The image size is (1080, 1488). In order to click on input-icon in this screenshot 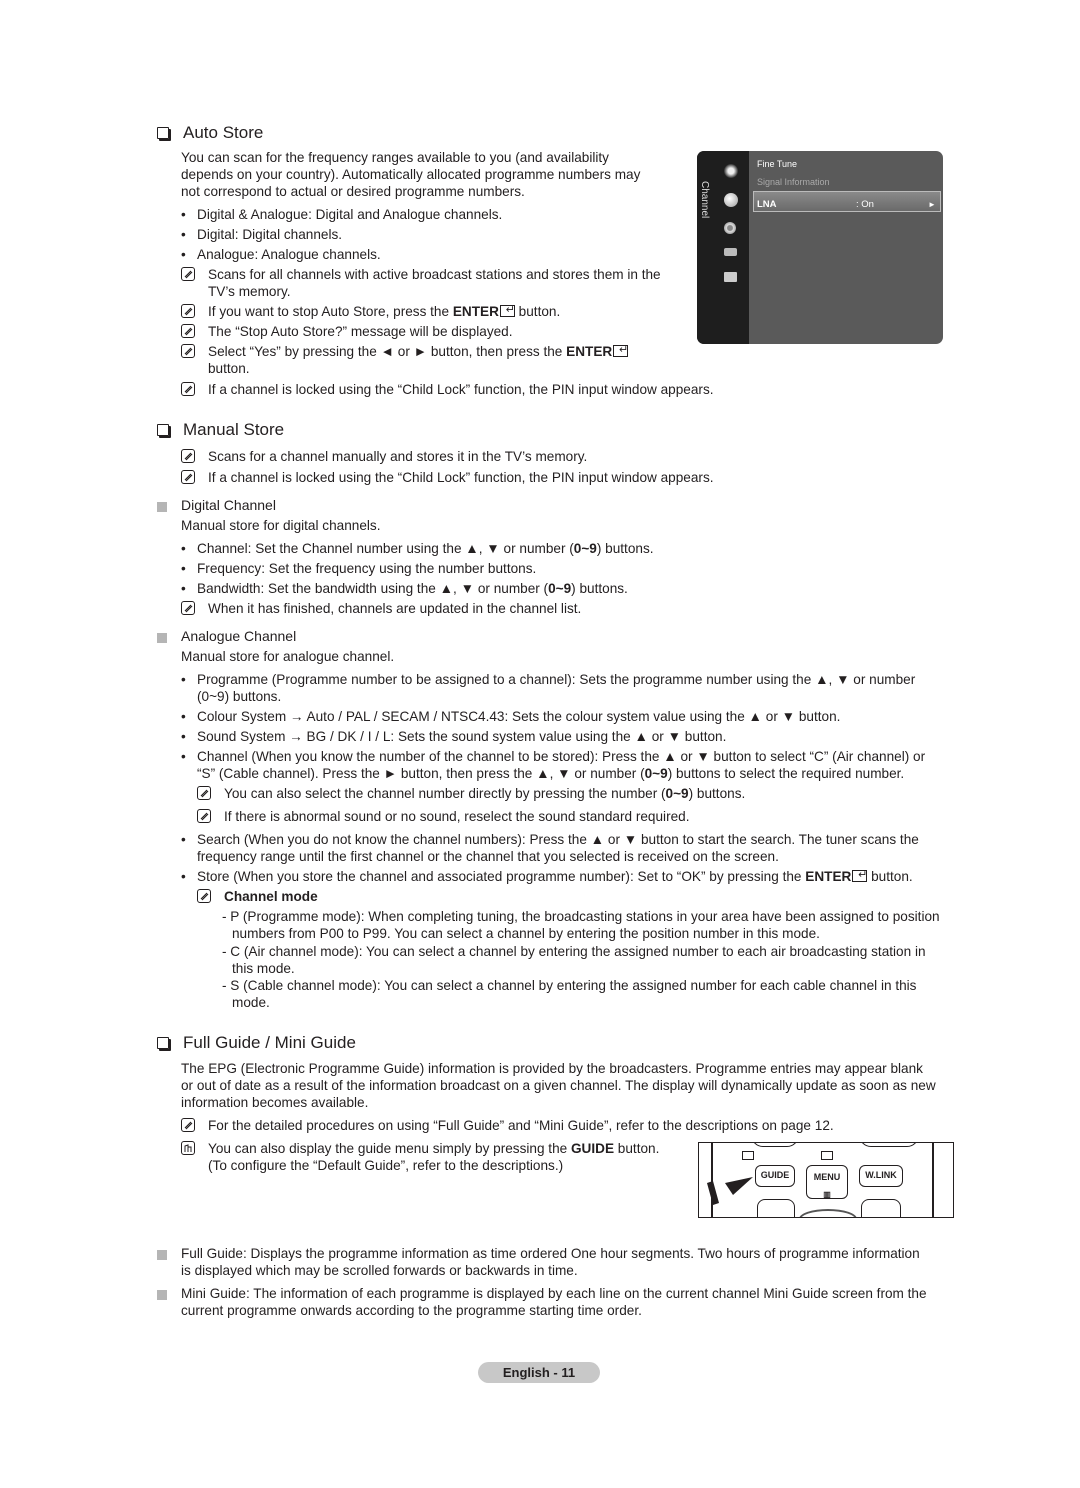, I will do `click(730, 277)`.